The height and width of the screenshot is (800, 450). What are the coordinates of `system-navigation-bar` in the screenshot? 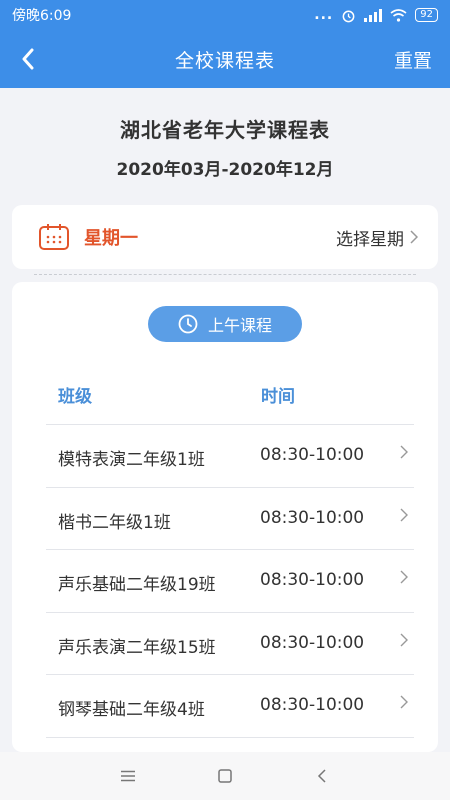 It's located at (225, 776).